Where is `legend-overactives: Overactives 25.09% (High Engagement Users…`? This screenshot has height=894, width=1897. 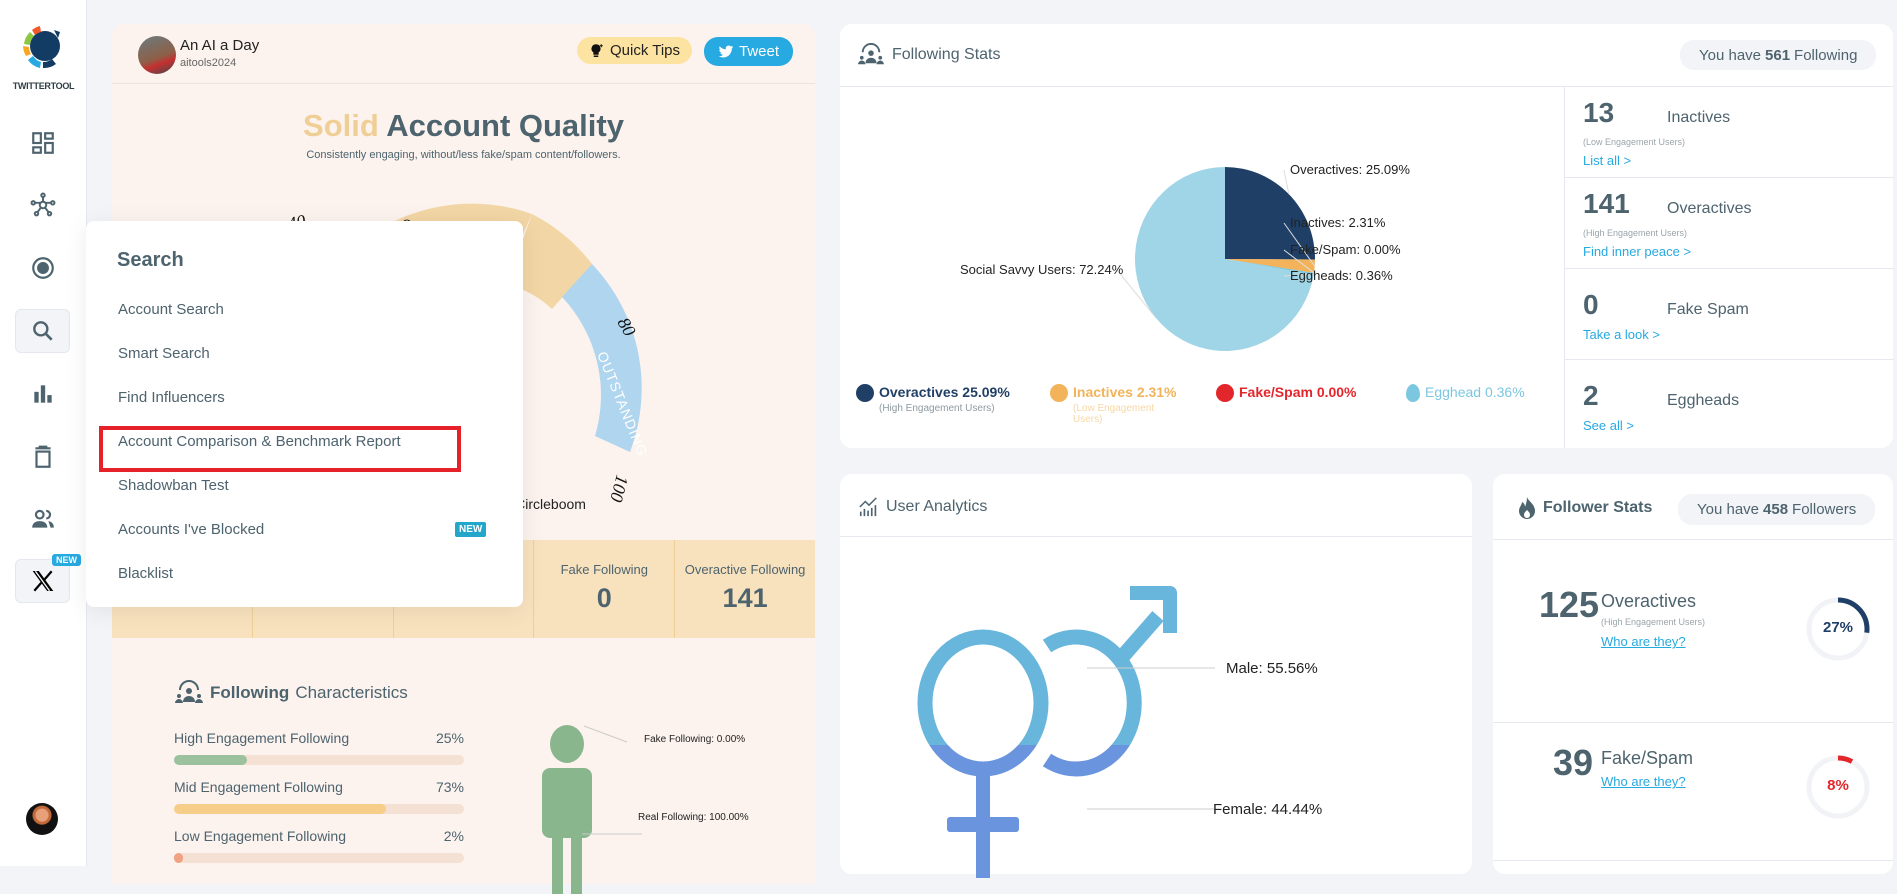
legend-overactives: Overactives 25.09% (High Engagement Users… is located at coordinates (933, 399).